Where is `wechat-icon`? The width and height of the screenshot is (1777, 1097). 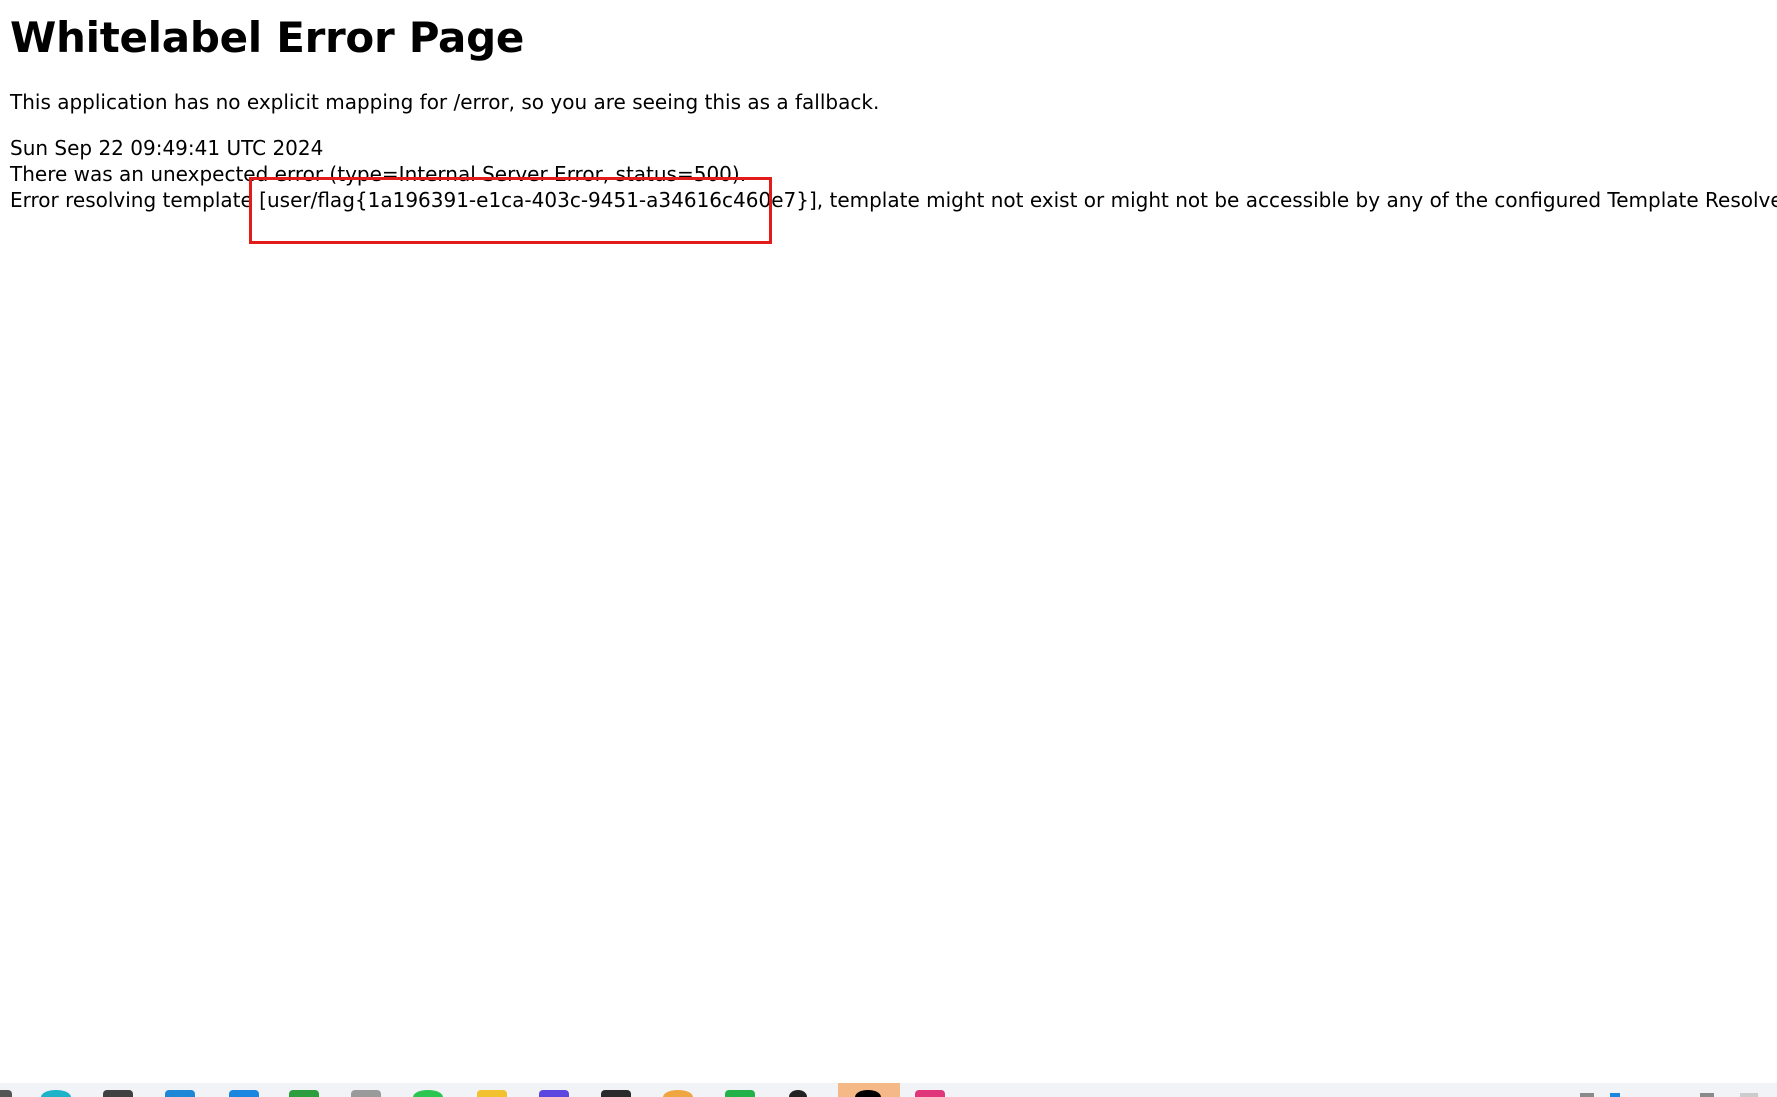
wechat-icon is located at coordinates (428, 1093).